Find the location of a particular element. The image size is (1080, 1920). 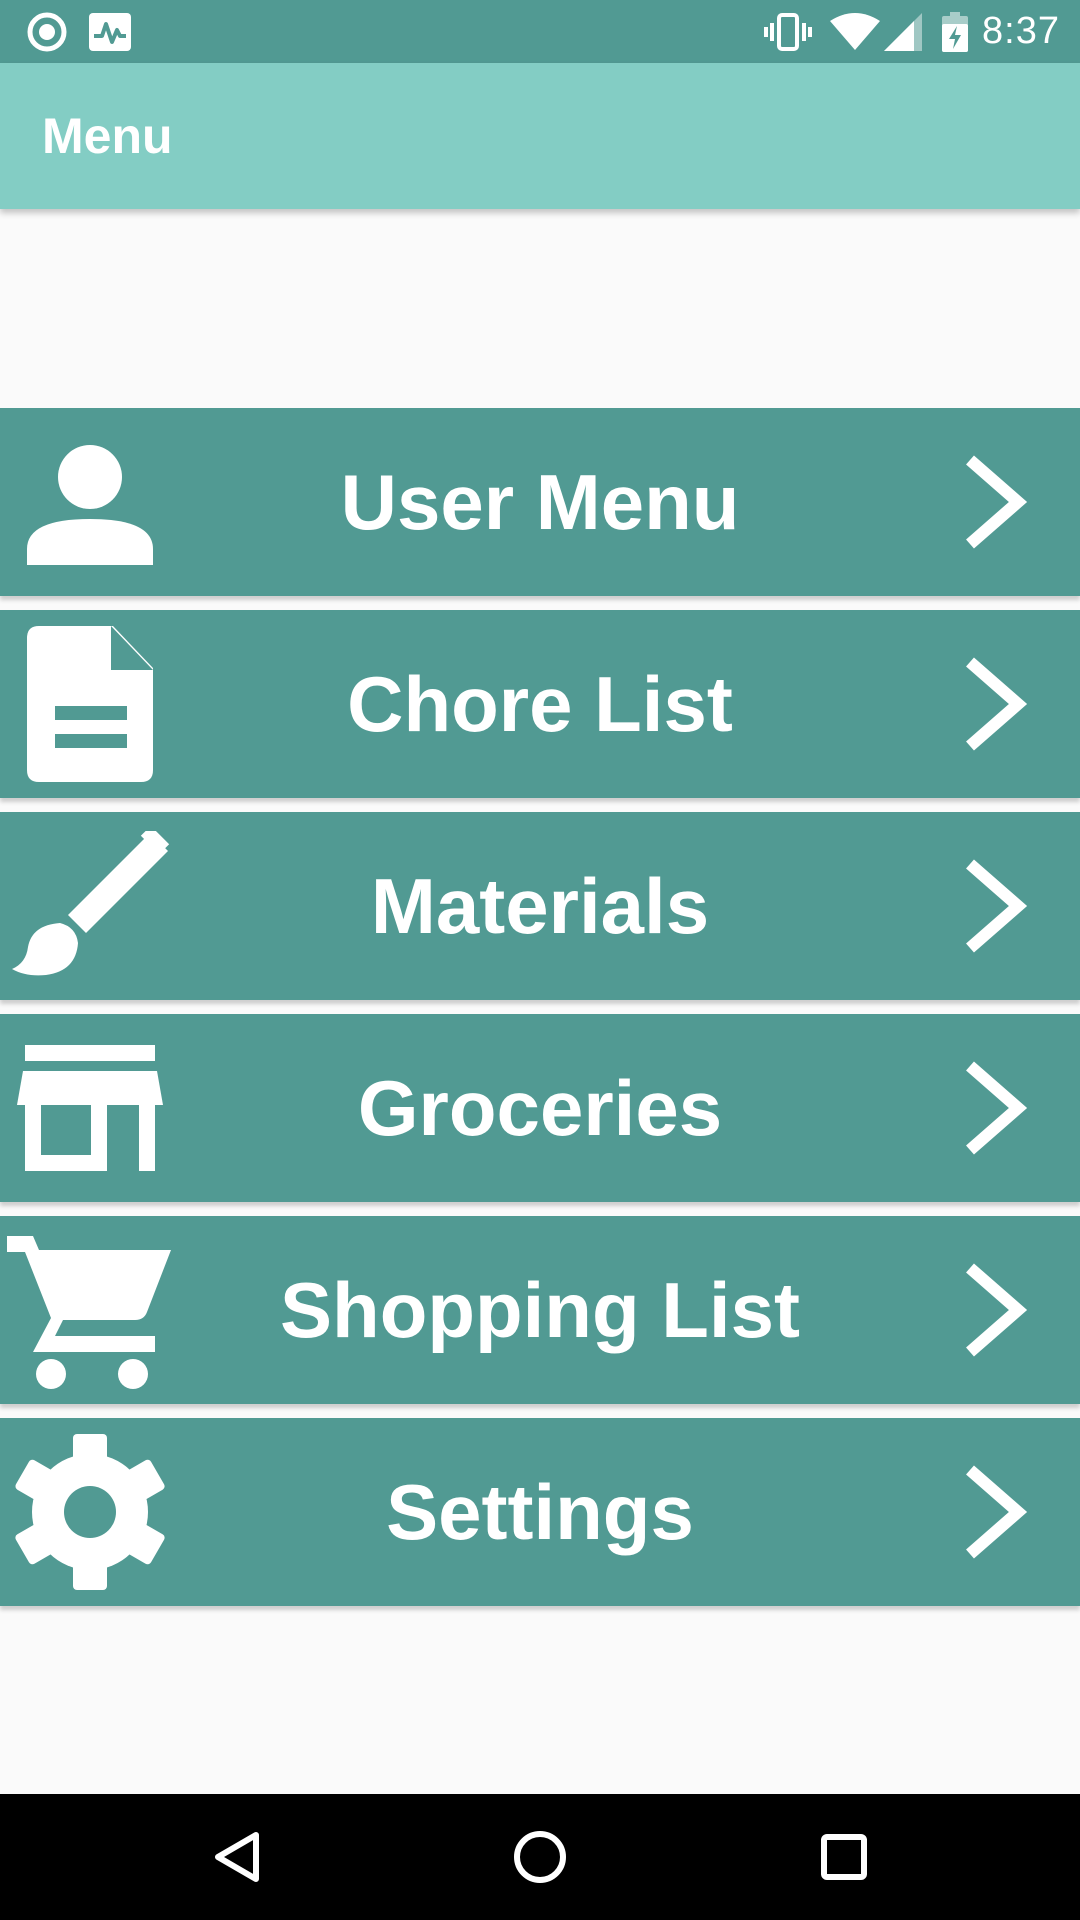

nav-bar is located at coordinates (540, 1857).